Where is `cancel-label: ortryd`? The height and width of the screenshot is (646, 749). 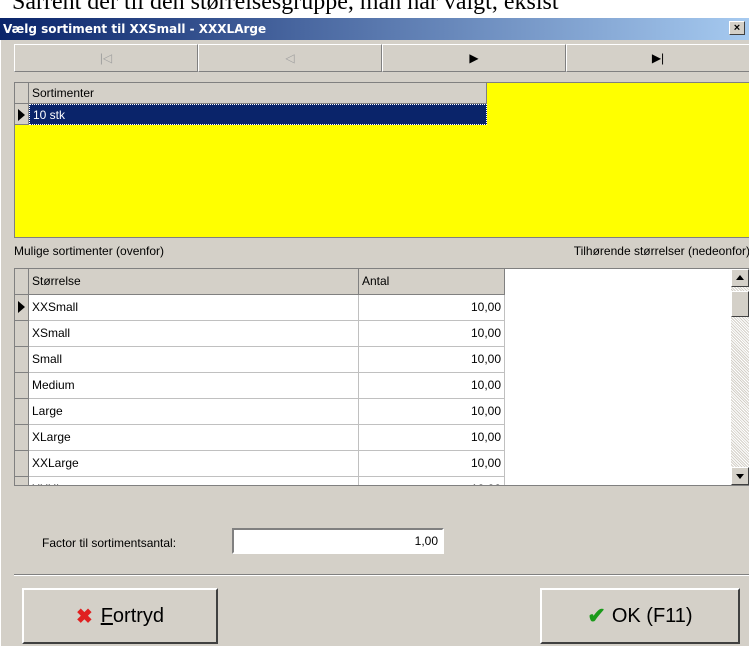
cancel-label: ortryd is located at coordinates (138, 615).